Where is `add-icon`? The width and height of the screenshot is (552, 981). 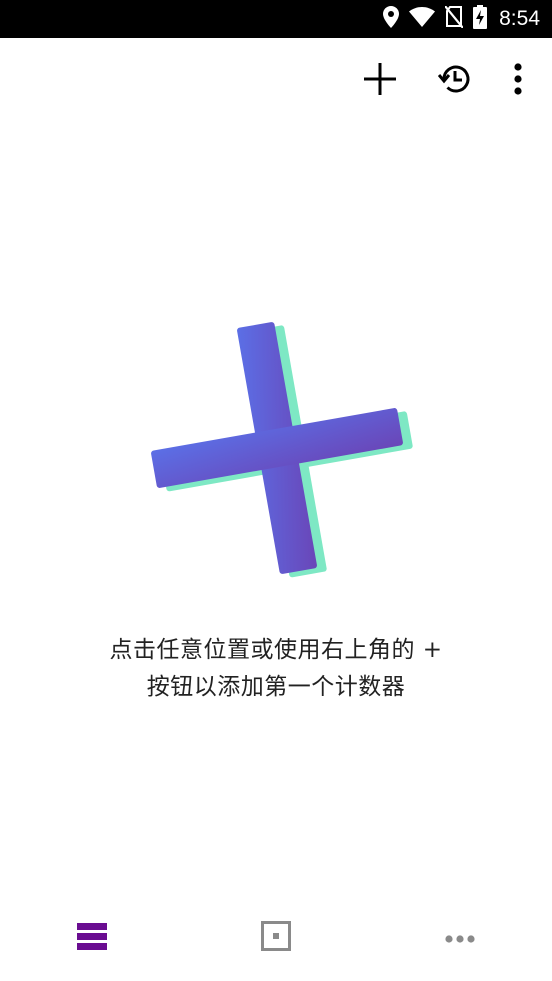 add-icon is located at coordinates (380, 81).